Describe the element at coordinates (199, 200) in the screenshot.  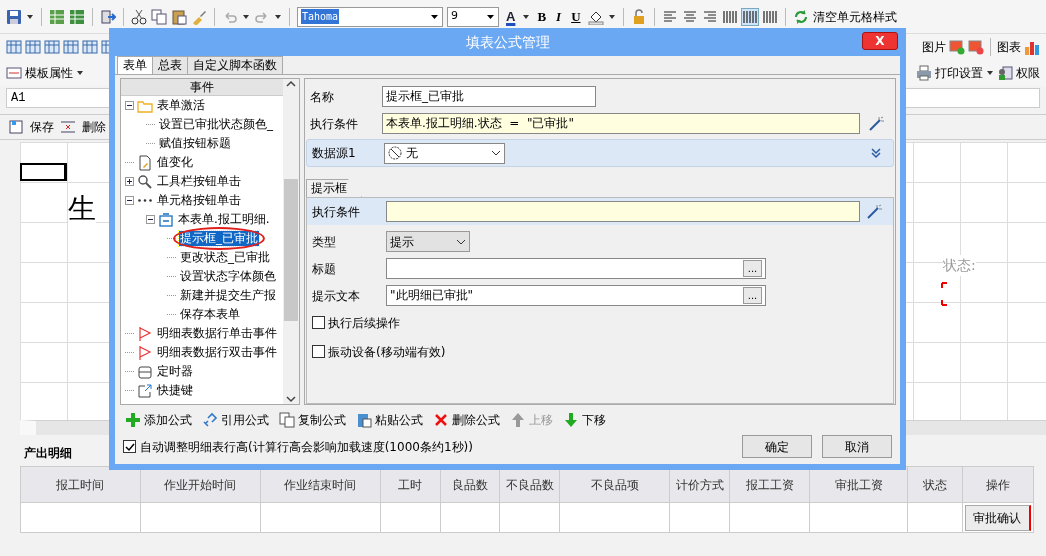
I see `tree-item: 单元格按钮单击` at that location.